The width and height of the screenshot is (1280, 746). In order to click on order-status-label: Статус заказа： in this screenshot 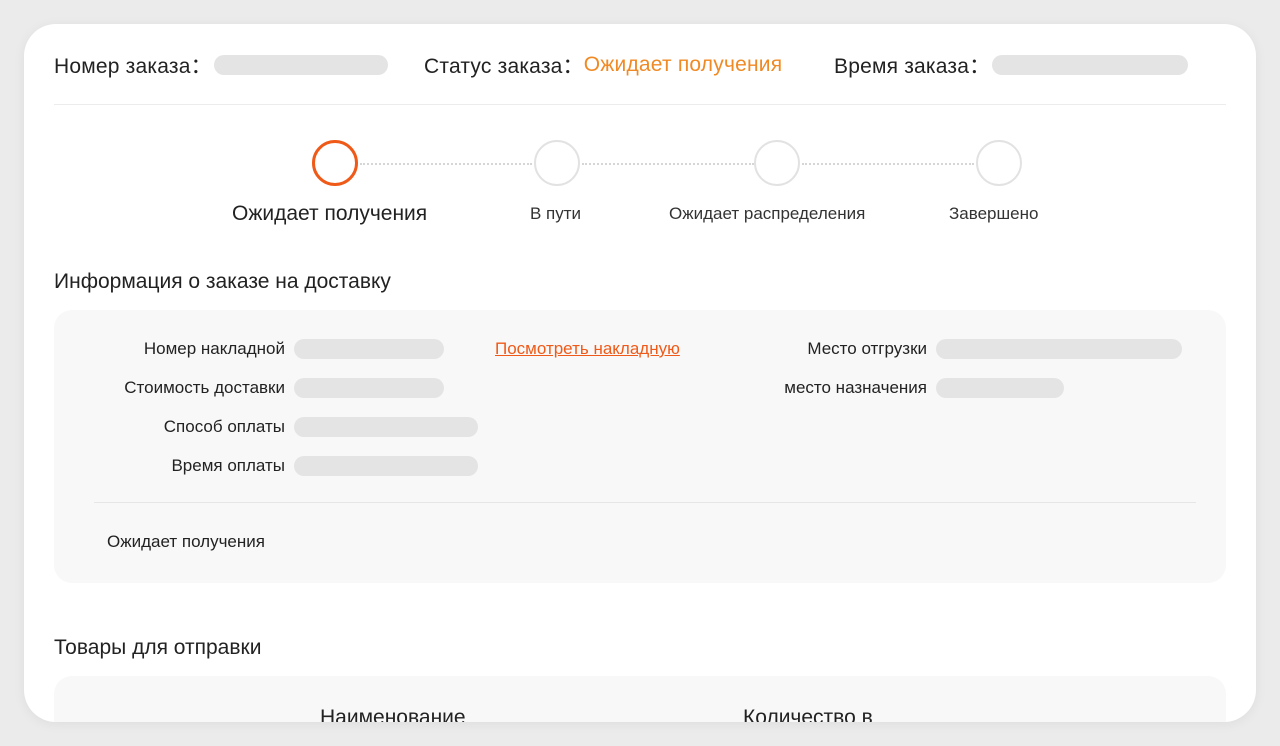, I will do `click(504, 66)`.